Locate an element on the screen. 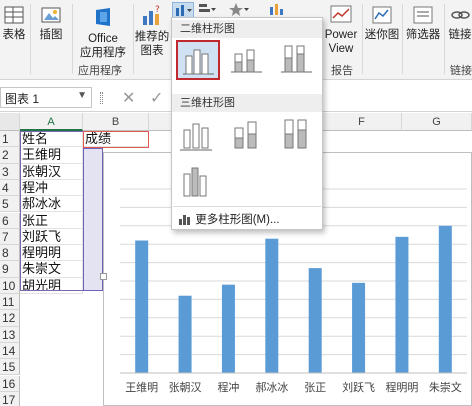 The height and width of the screenshot is (406, 472). row-header: 13 is located at coordinates (10, 334).